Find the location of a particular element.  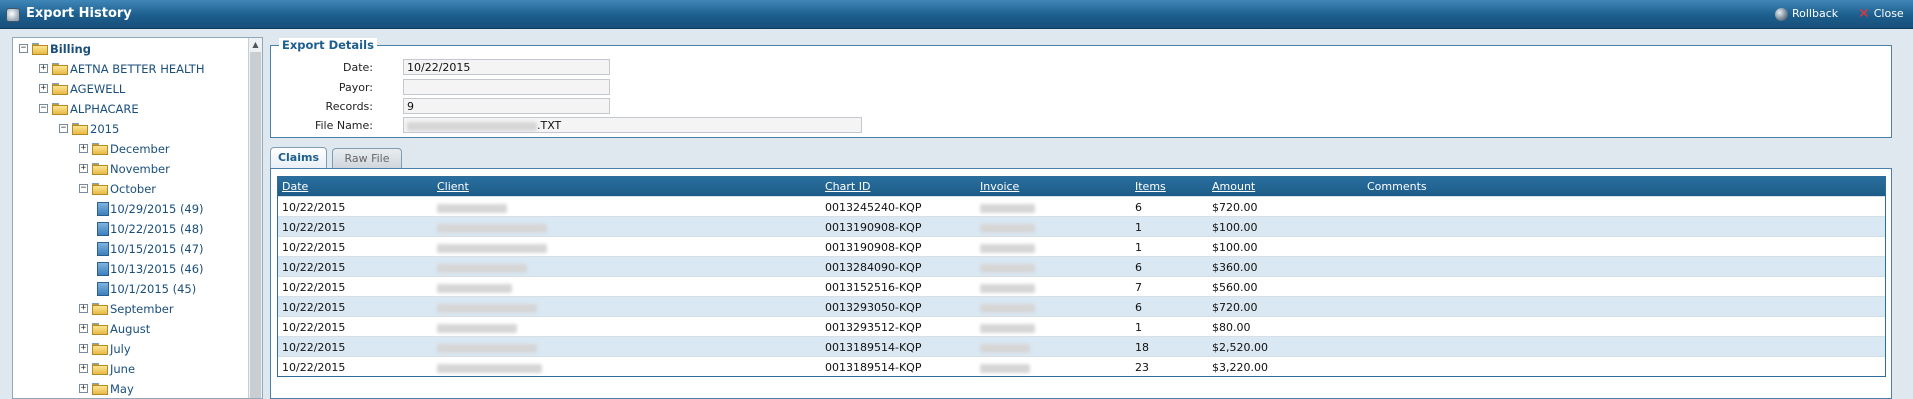

close-button: ✕ Close is located at coordinates (1881, 14).